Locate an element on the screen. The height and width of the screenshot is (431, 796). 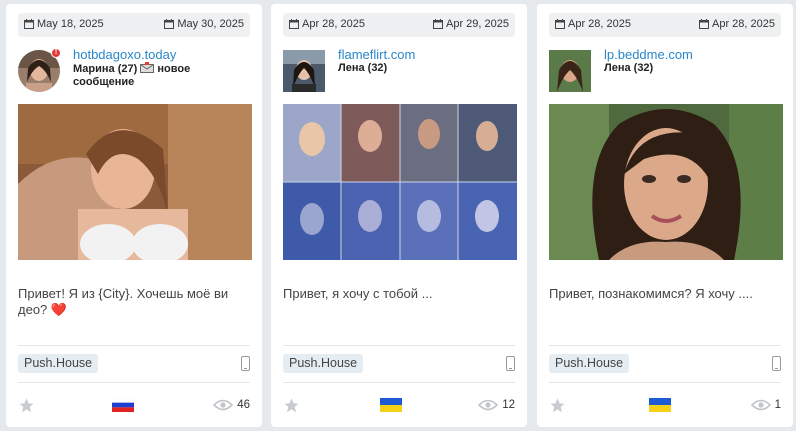
date-range: Apr 28, 2025 Apr 28, 2025 is located at coordinates (665, 25).